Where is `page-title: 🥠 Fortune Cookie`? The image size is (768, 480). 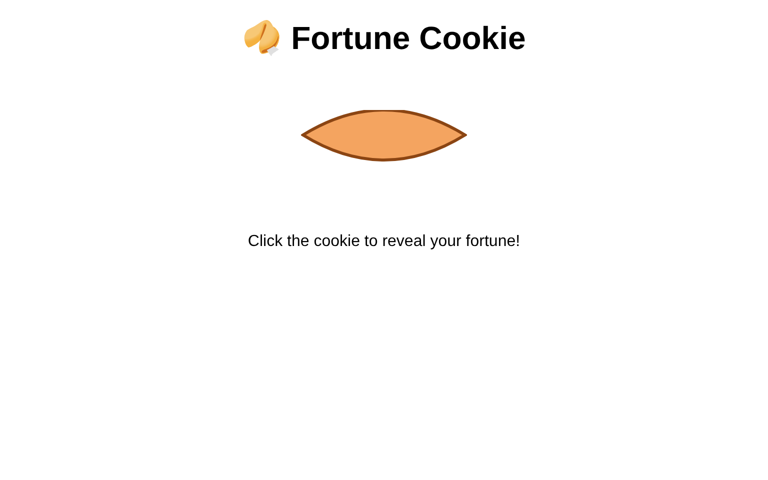
page-title: 🥠 Fortune Cookie is located at coordinates (384, 38).